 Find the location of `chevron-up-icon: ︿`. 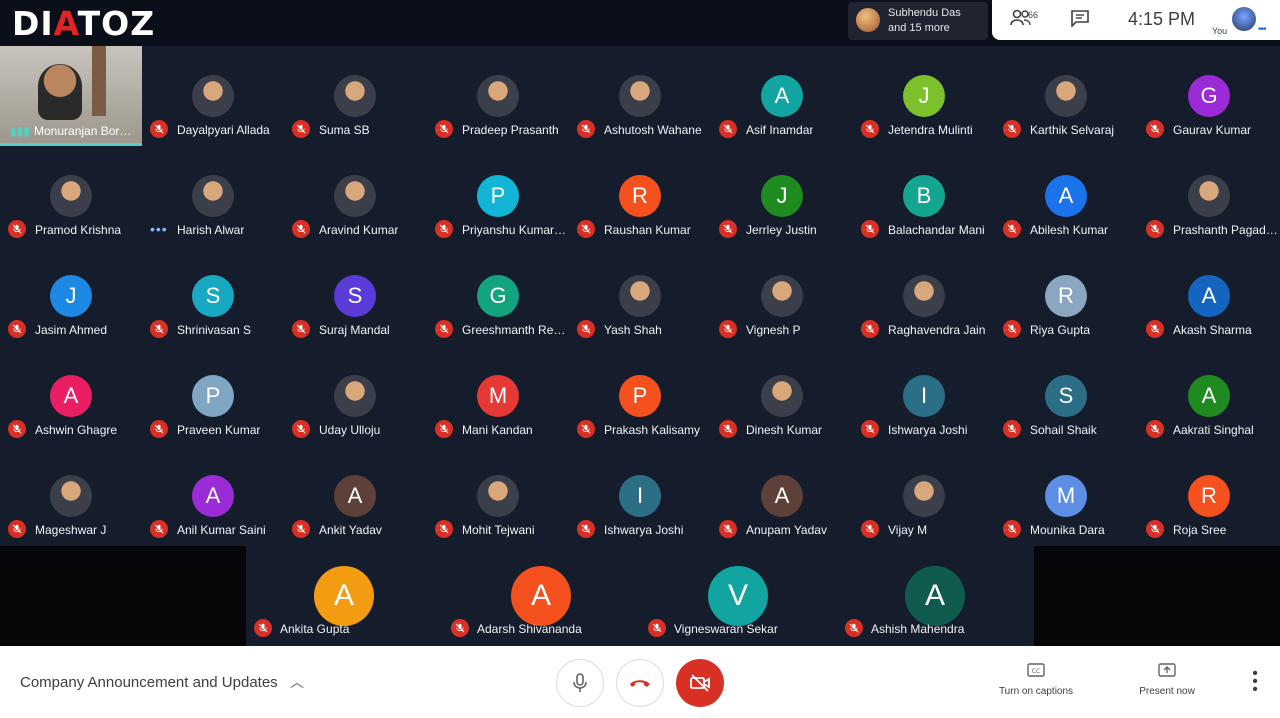

chevron-up-icon: ︿ is located at coordinates (297, 682).